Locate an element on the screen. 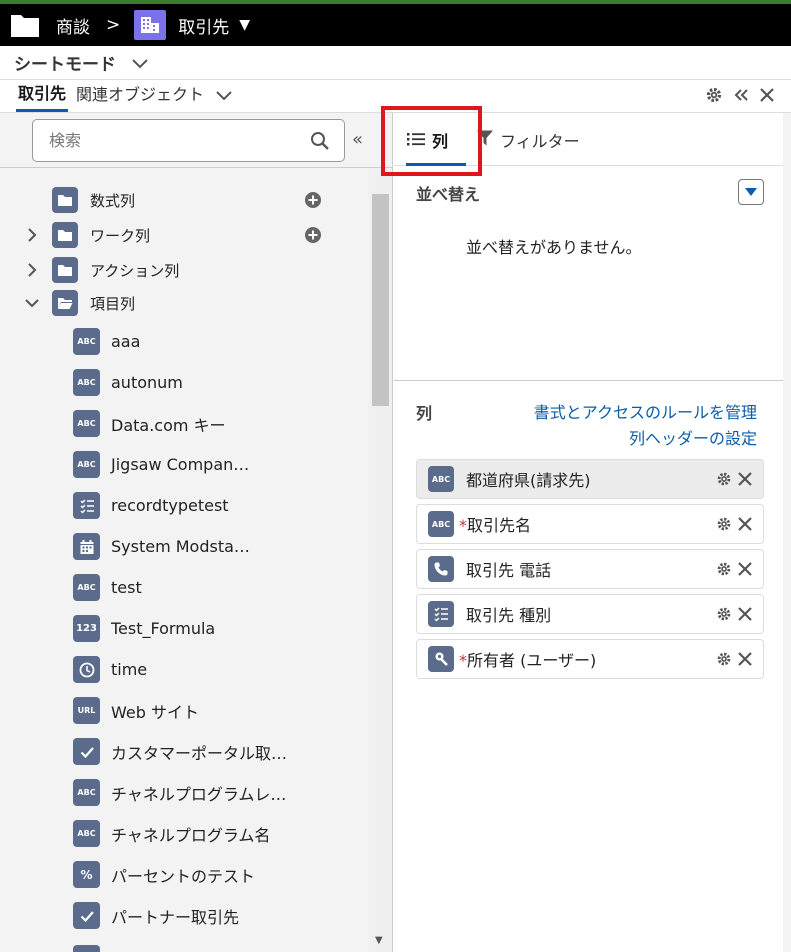  field-item: パートナー取引先 is located at coordinates (184, 915).